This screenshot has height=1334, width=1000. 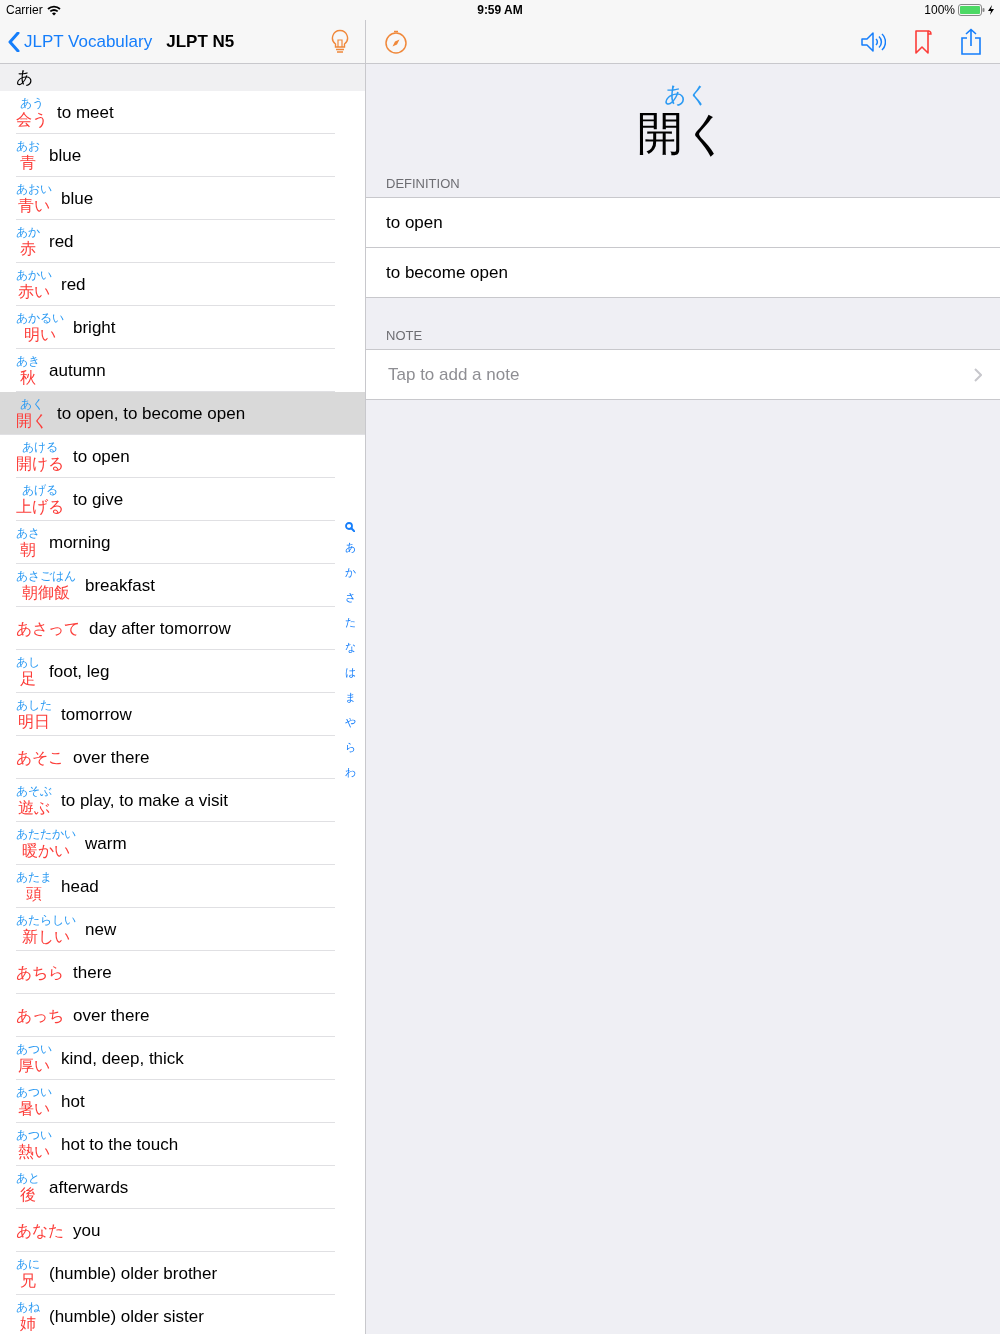 I want to click on definition-text: to become open, so click(x=447, y=272).